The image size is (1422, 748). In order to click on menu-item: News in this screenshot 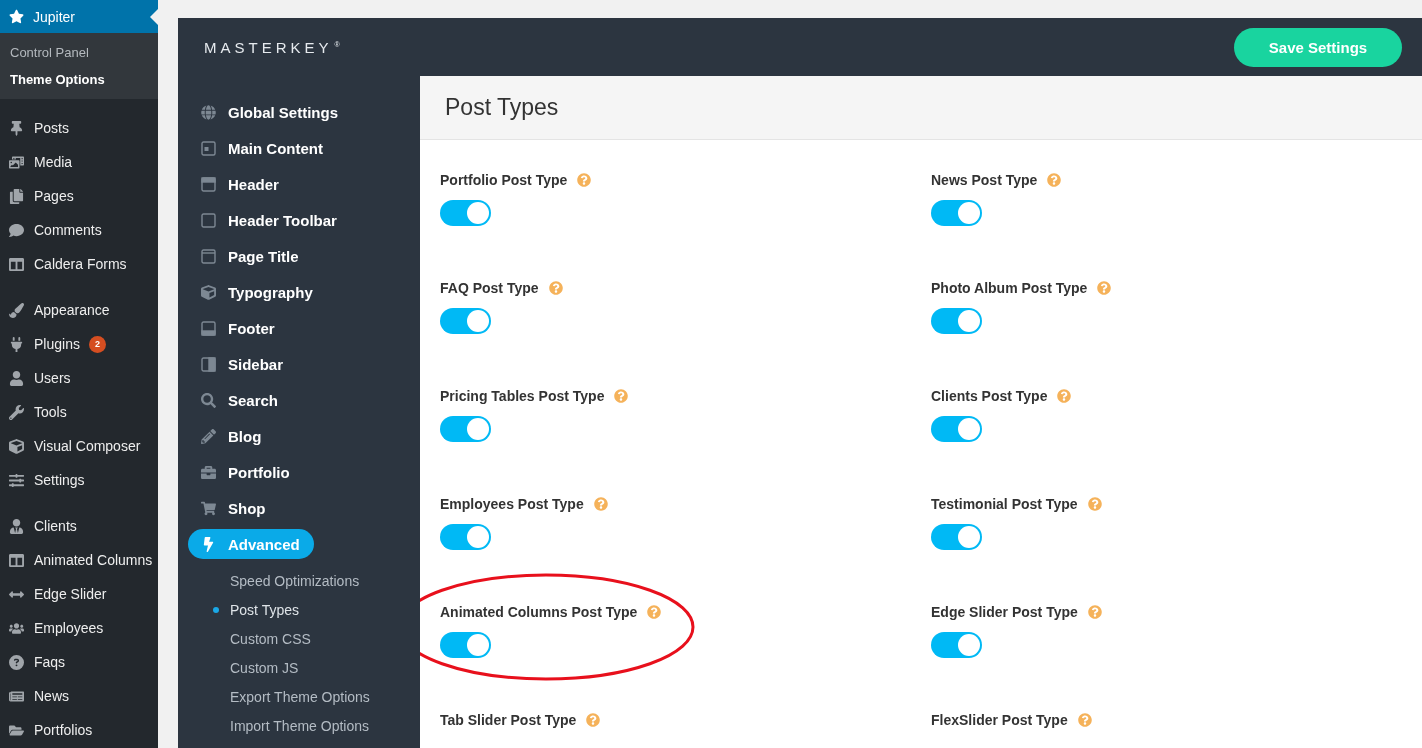, I will do `click(51, 696)`.